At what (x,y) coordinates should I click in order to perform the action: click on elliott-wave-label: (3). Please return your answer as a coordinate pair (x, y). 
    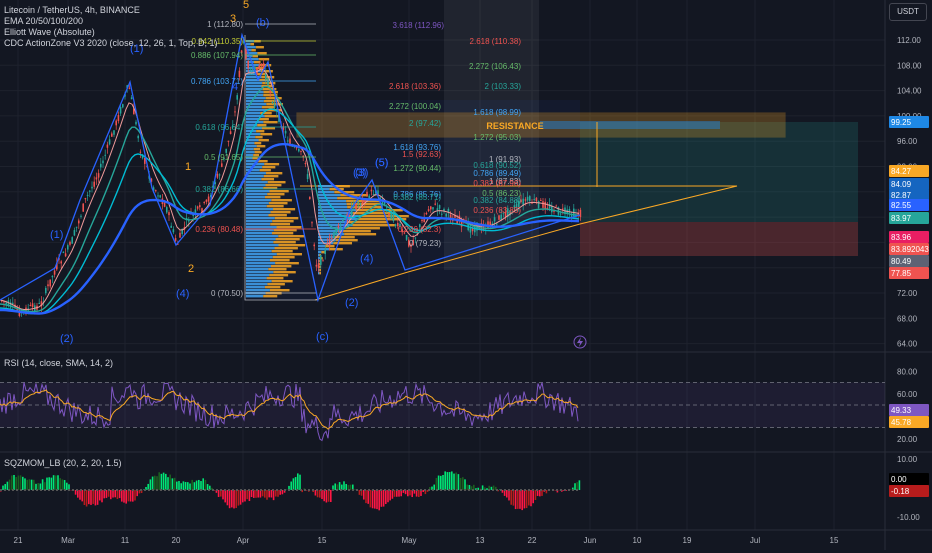
    Looking at the image, I should click on (361, 173).